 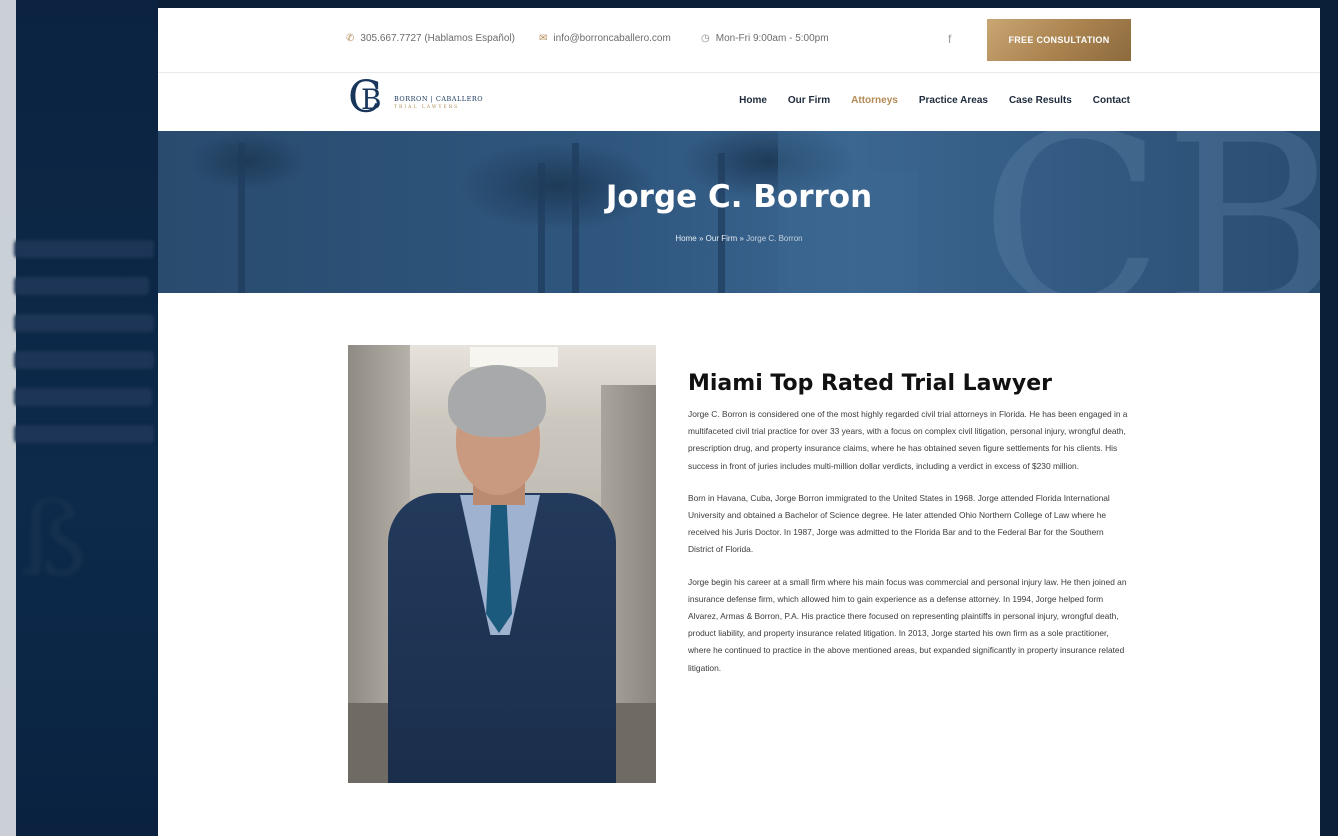 What do you see at coordinates (427, 107) in the screenshot?
I see `logo-line2: TRIAL LAWYERS` at bounding box center [427, 107].